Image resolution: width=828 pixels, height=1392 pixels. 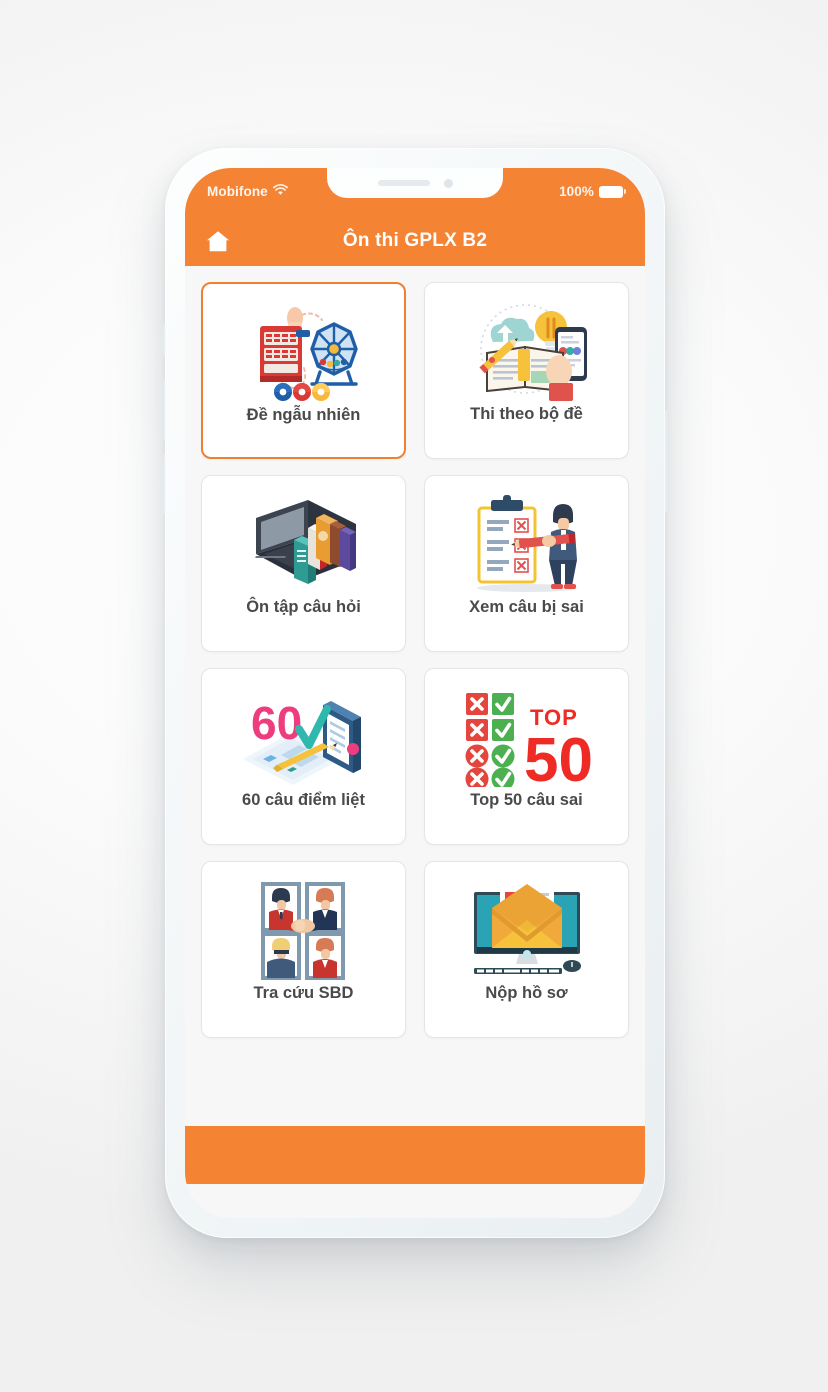 What do you see at coordinates (280, 191) in the screenshot?
I see `wifi-icon` at bounding box center [280, 191].